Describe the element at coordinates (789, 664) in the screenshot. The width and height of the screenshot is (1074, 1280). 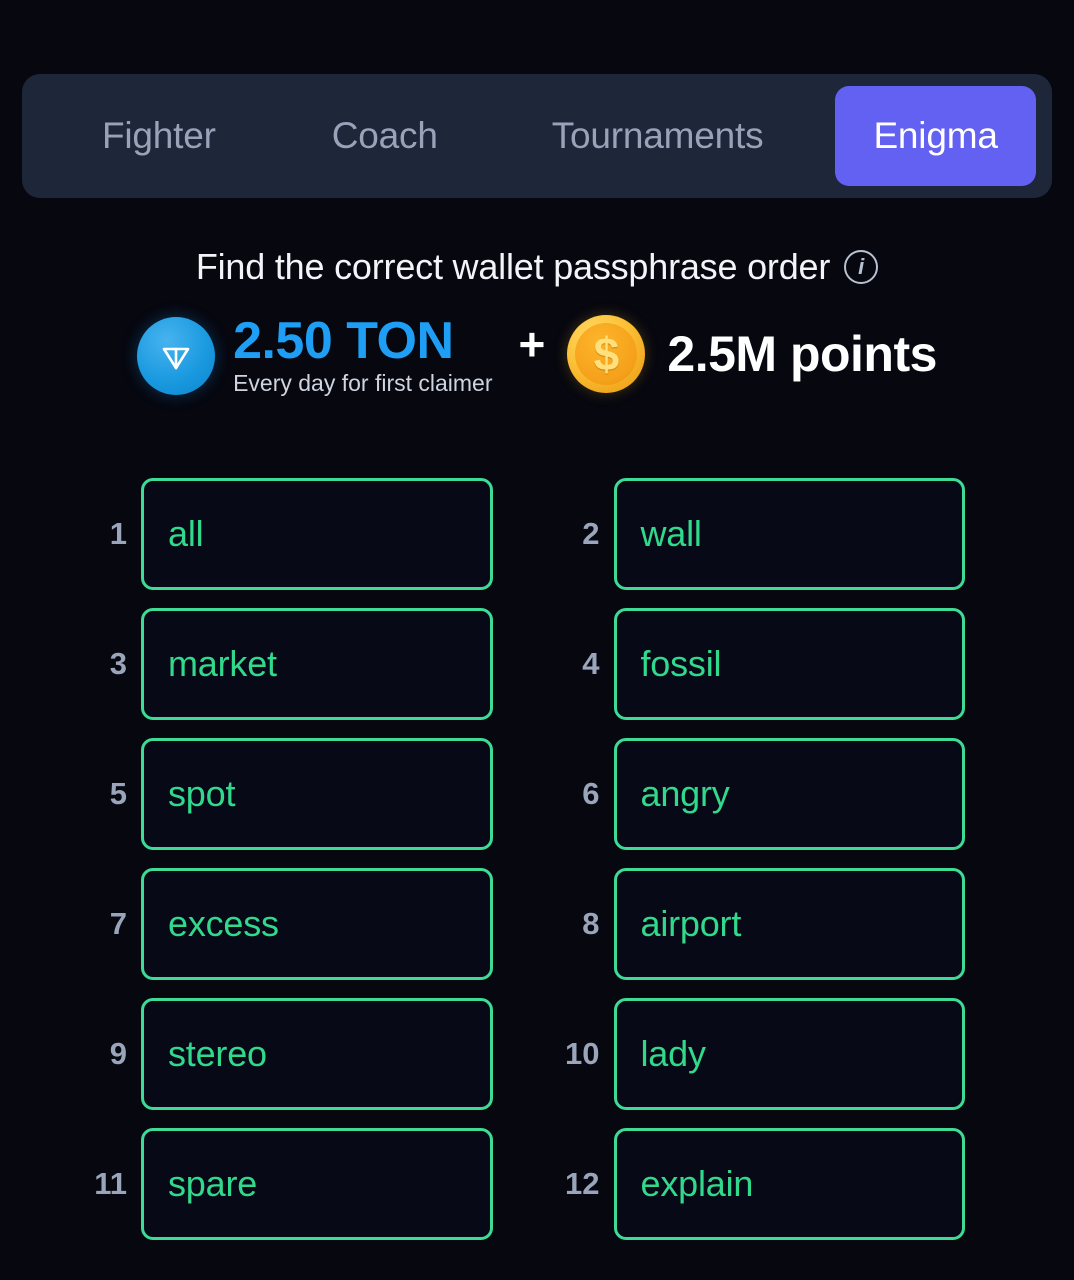
I see `word-slot: fossil` at that location.